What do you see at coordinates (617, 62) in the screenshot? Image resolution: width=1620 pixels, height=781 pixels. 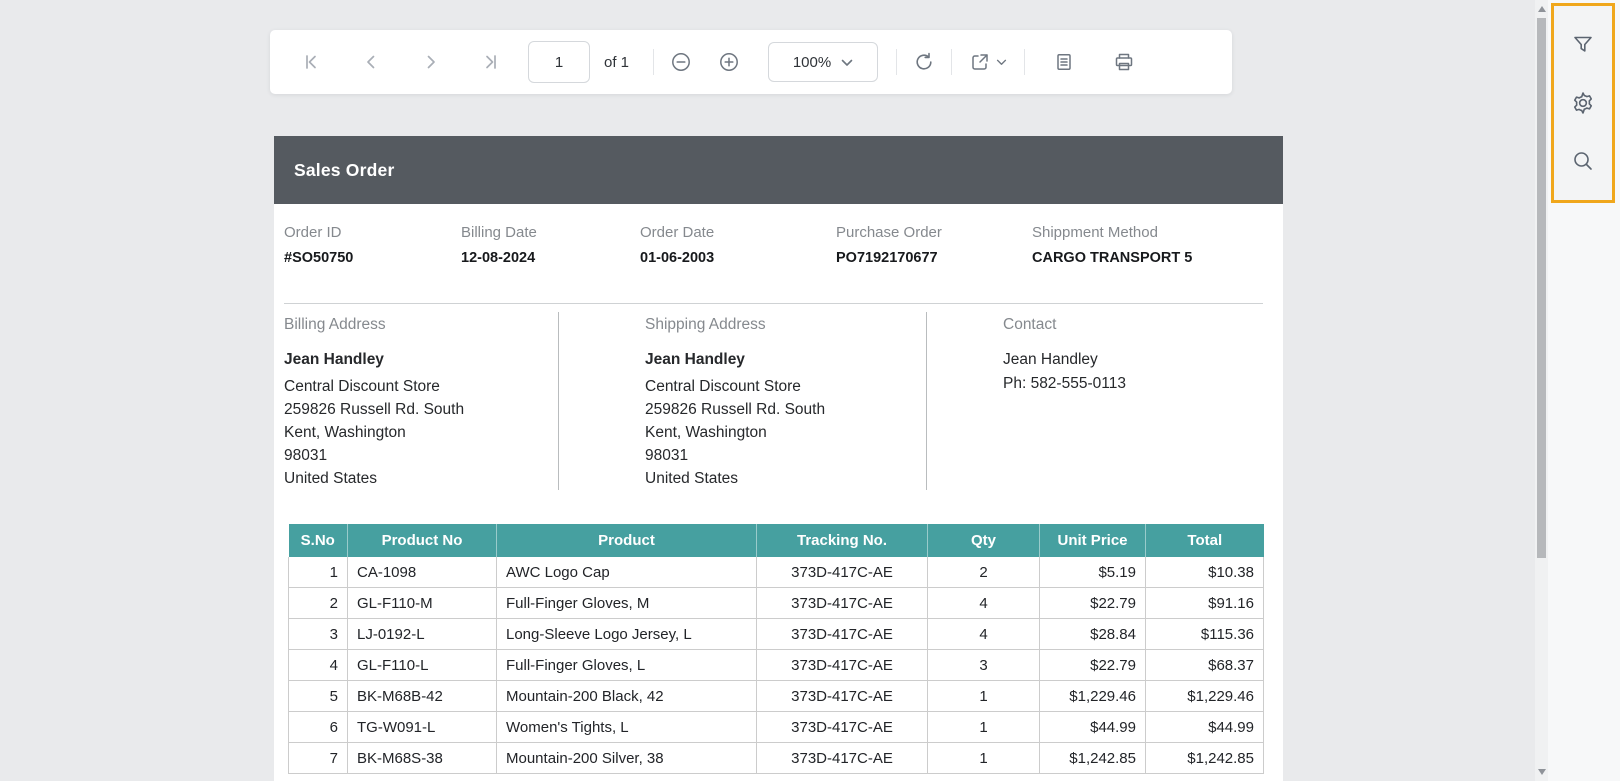 I see `page-count-label: of 1` at bounding box center [617, 62].